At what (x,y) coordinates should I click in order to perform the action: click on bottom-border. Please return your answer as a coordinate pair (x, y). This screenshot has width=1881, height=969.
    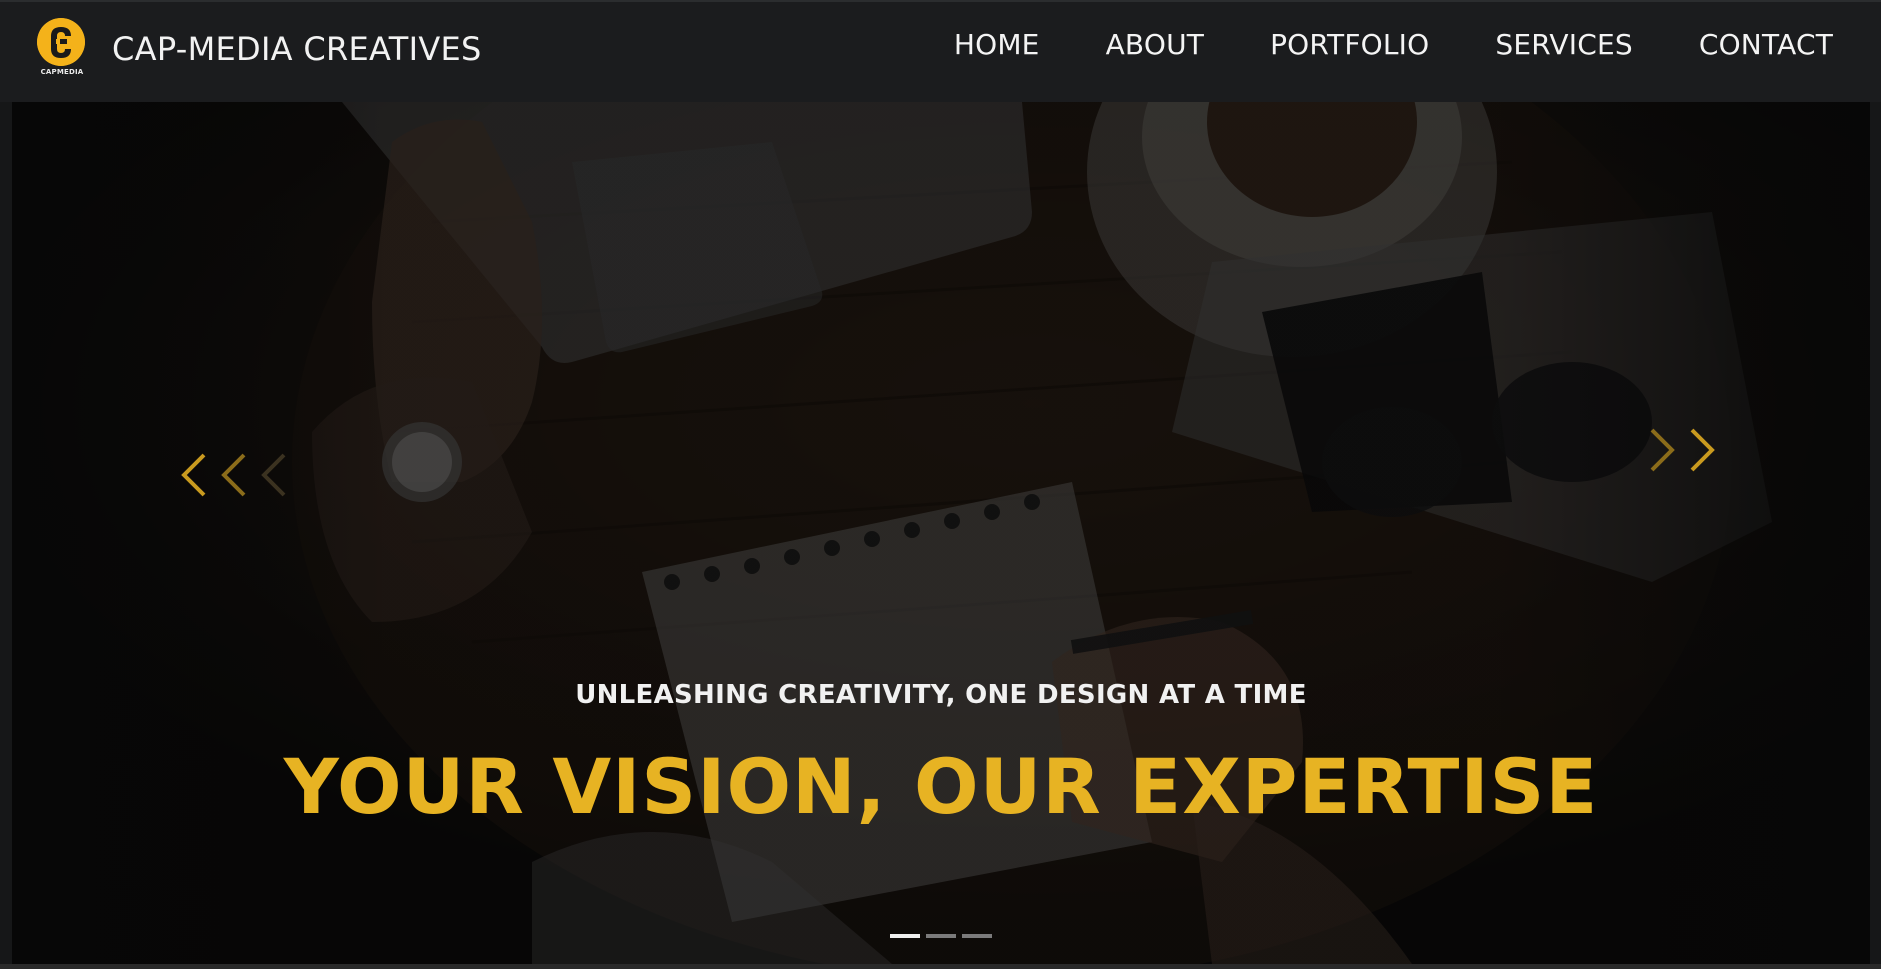
    Looking at the image, I should click on (940, 966).